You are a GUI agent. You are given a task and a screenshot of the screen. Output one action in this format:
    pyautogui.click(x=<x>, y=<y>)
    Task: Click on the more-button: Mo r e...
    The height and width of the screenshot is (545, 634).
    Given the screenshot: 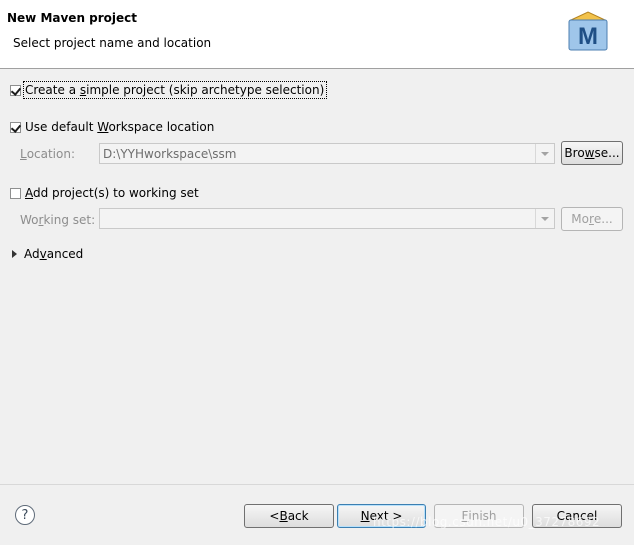 What is the action you would take?
    pyautogui.click(x=592, y=219)
    